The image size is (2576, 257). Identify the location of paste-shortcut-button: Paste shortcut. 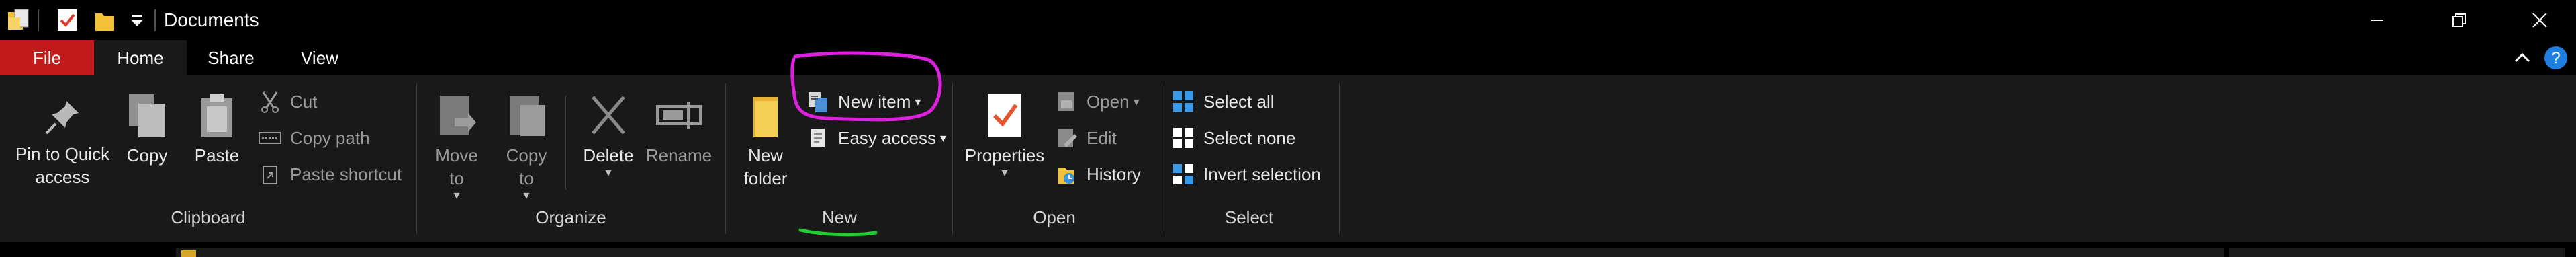
(330, 174).